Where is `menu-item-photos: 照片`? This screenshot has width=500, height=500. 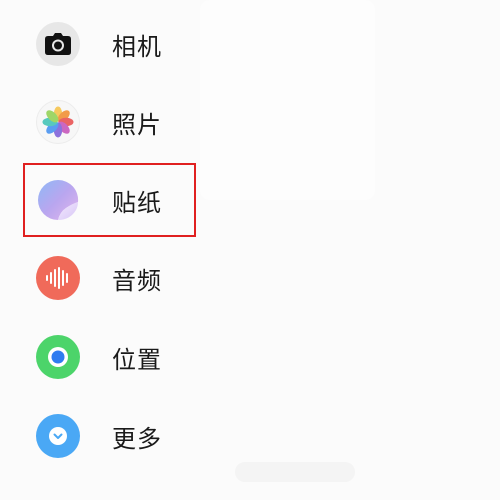
menu-item-photos: 照片 is located at coordinates (136, 122).